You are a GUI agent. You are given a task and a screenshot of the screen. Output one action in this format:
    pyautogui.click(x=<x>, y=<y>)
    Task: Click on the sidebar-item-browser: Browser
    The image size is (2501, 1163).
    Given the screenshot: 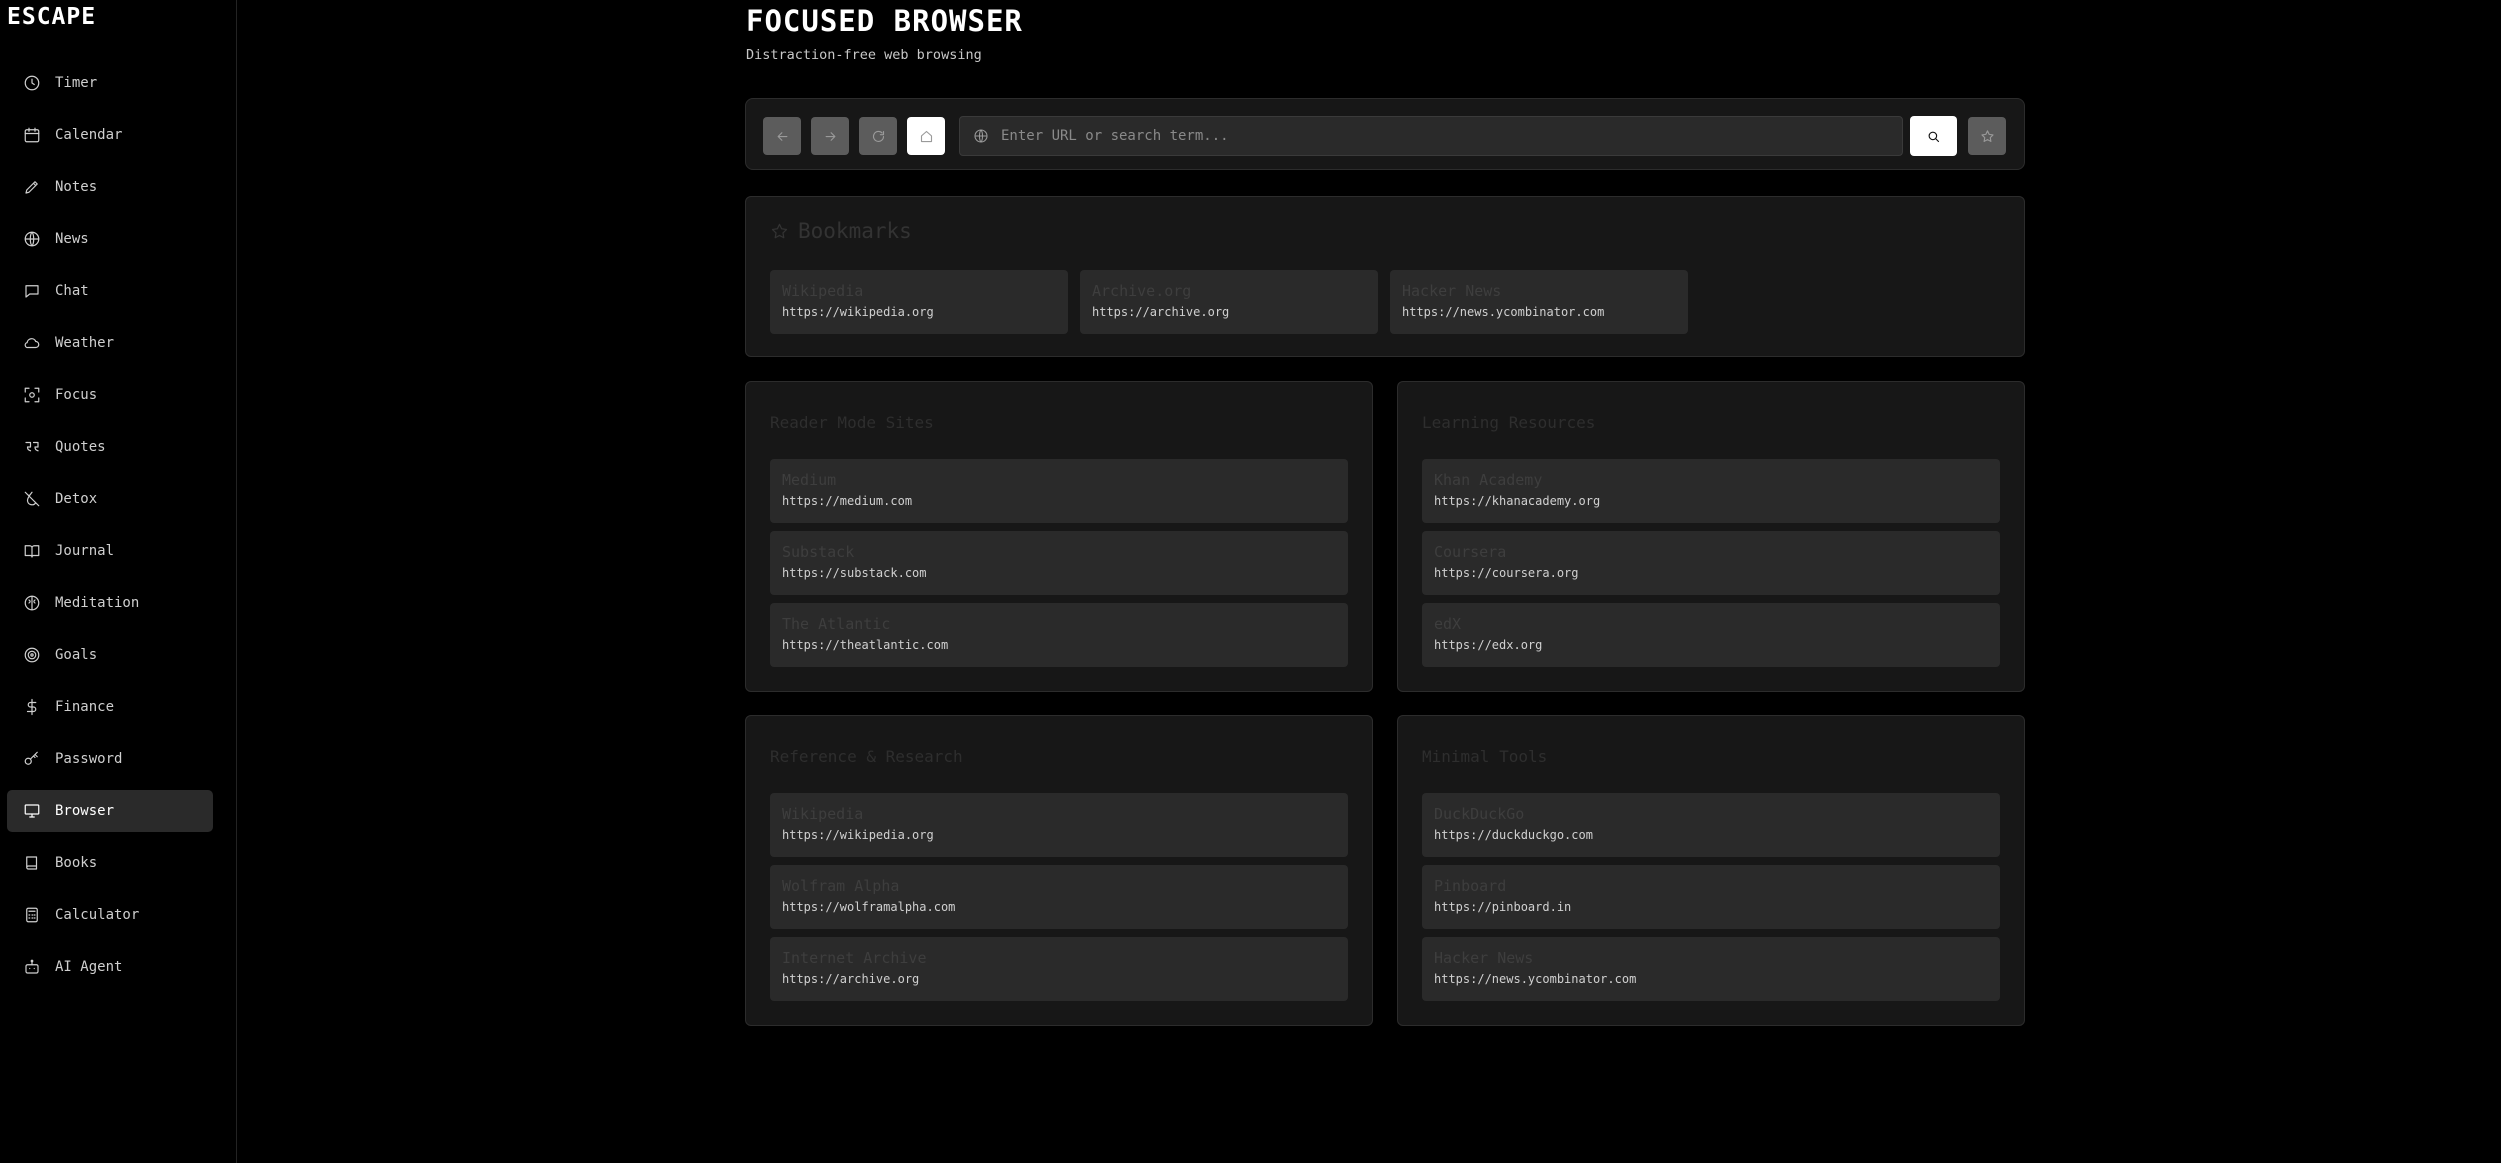 What is the action you would take?
    pyautogui.click(x=110, y=811)
    